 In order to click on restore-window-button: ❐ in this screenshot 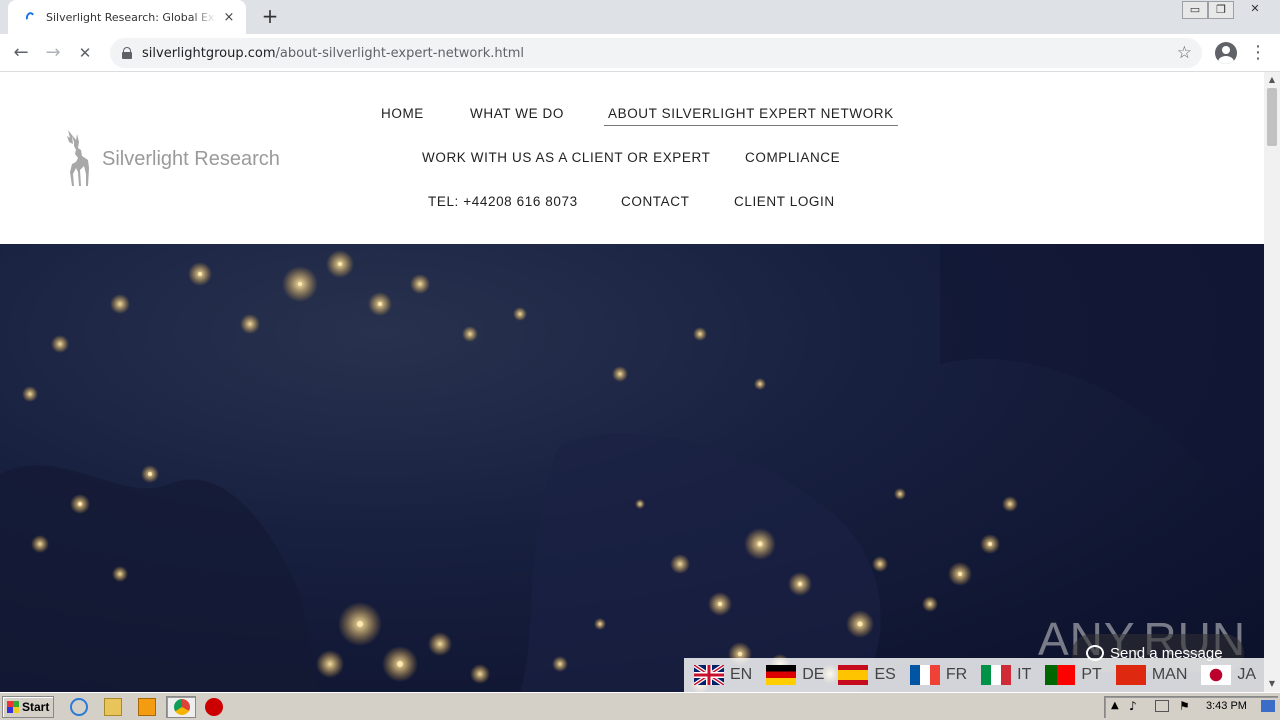, I will do `click(1221, 10)`.